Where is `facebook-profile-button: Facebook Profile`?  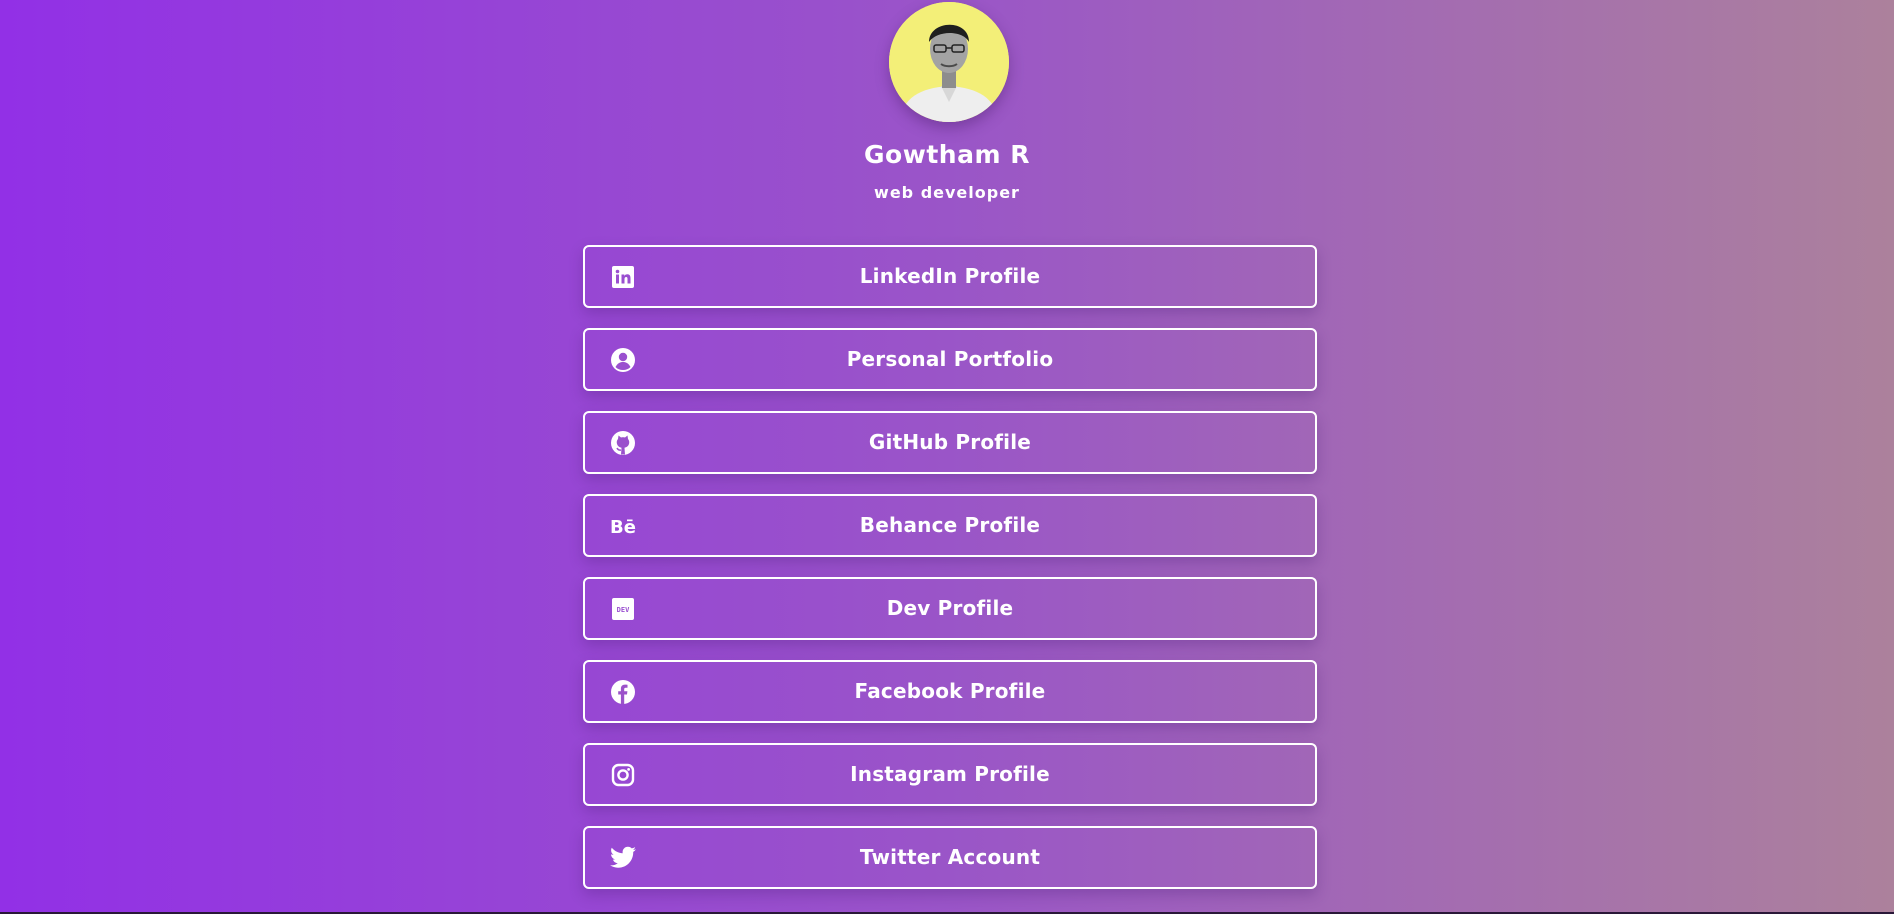 facebook-profile-button: Facebook Profile is located at coordinates (950, 691).